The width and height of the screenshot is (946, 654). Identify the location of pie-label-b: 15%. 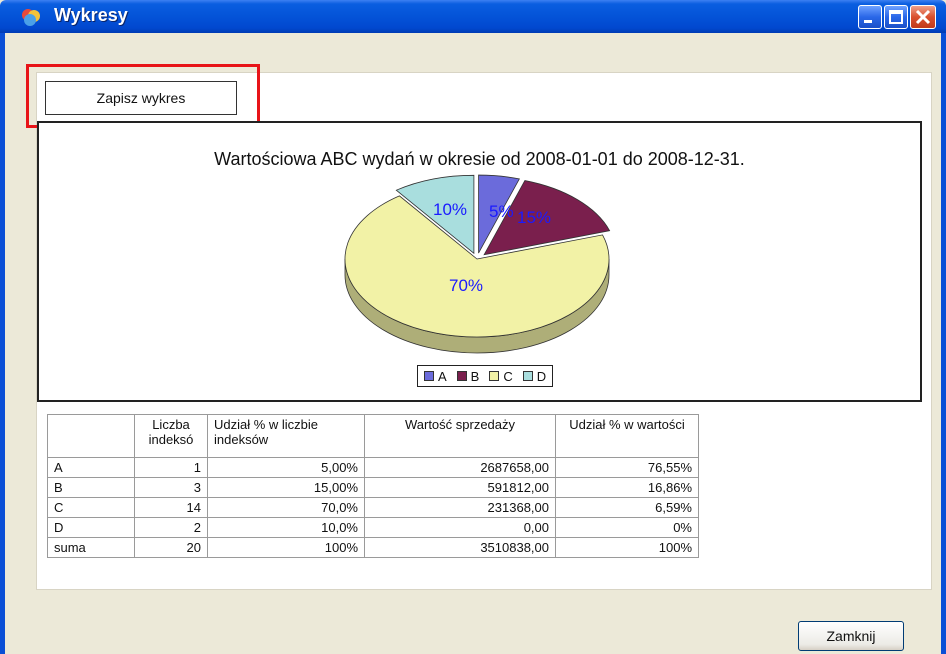
(534, 217).